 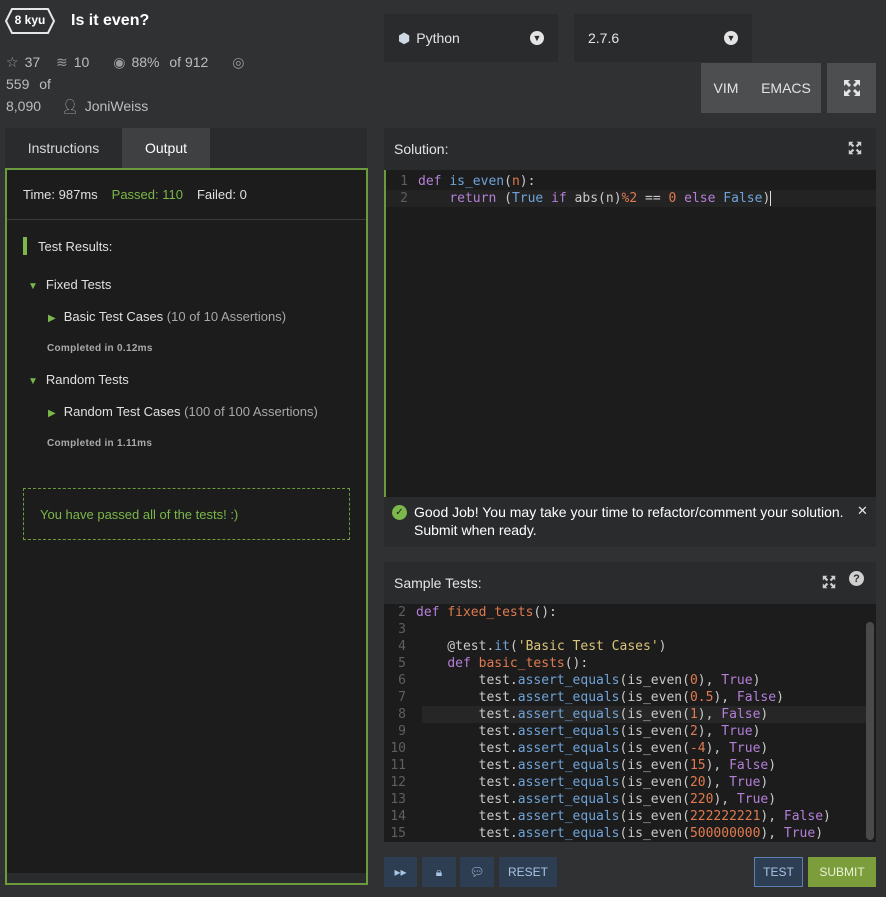 I want to click on group-fixed-tests: ▼ Fixed Tests, so click(x=69, y=284).